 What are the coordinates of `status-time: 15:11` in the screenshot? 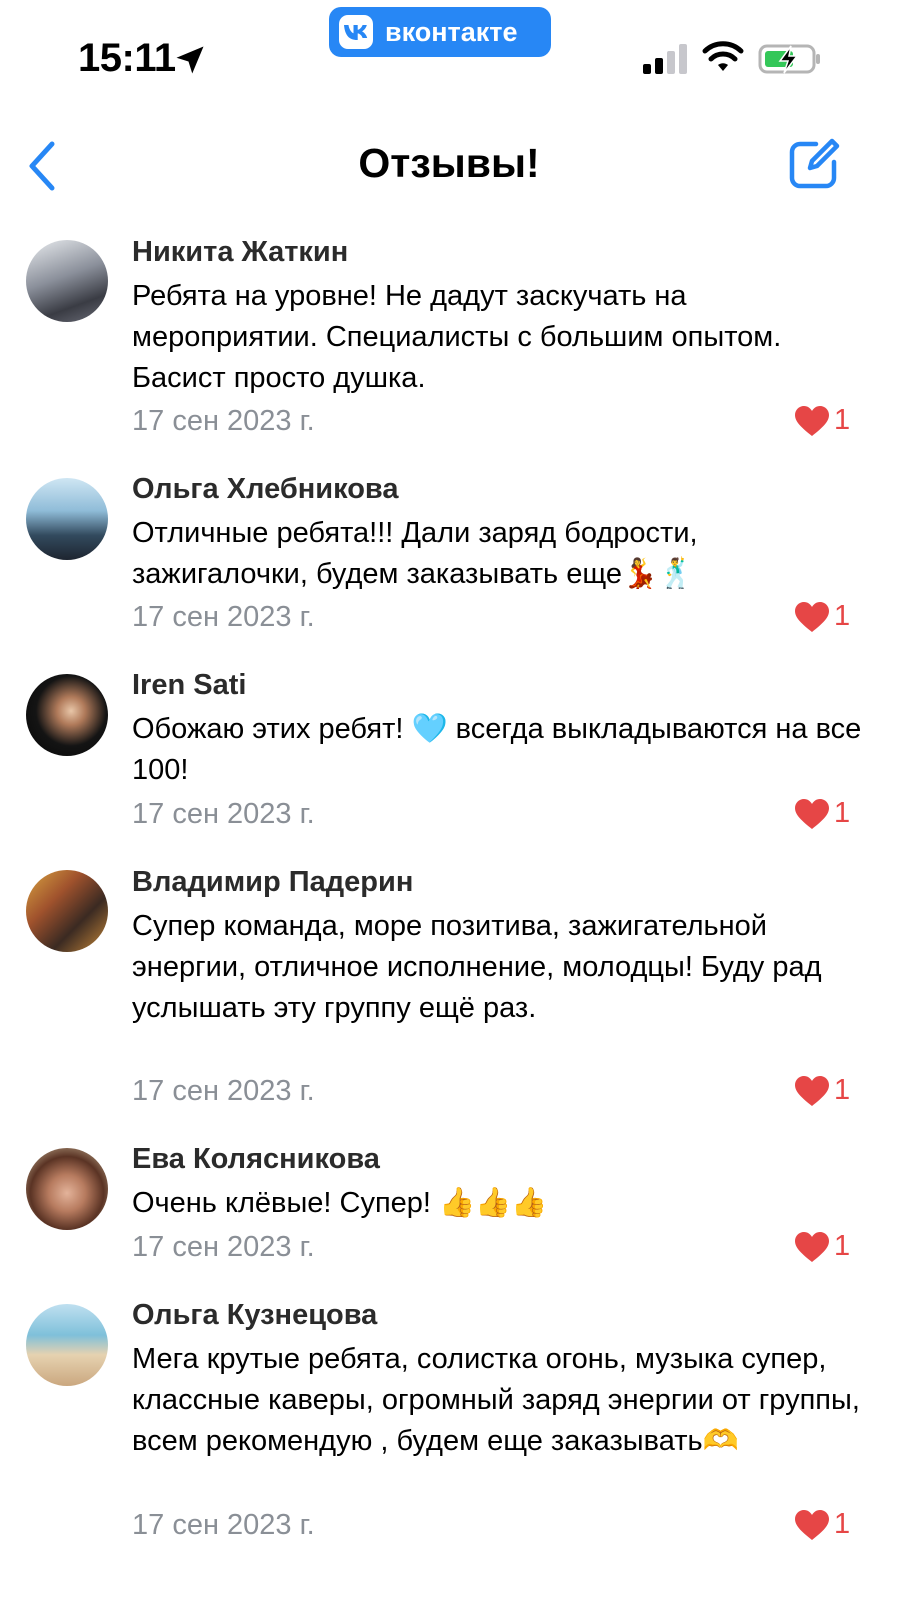 It's located at (127, 58).